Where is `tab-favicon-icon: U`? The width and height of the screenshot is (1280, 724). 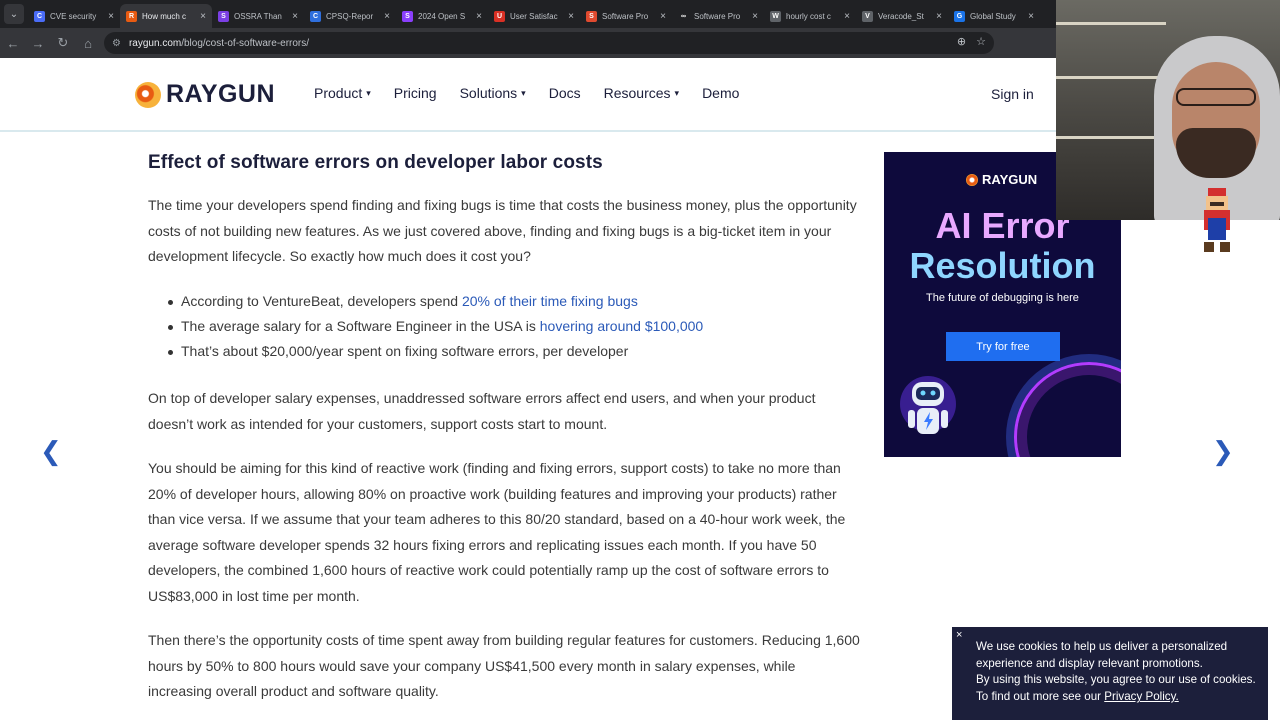 tab-favicon-icon: U is located at coordinates (499, 16).